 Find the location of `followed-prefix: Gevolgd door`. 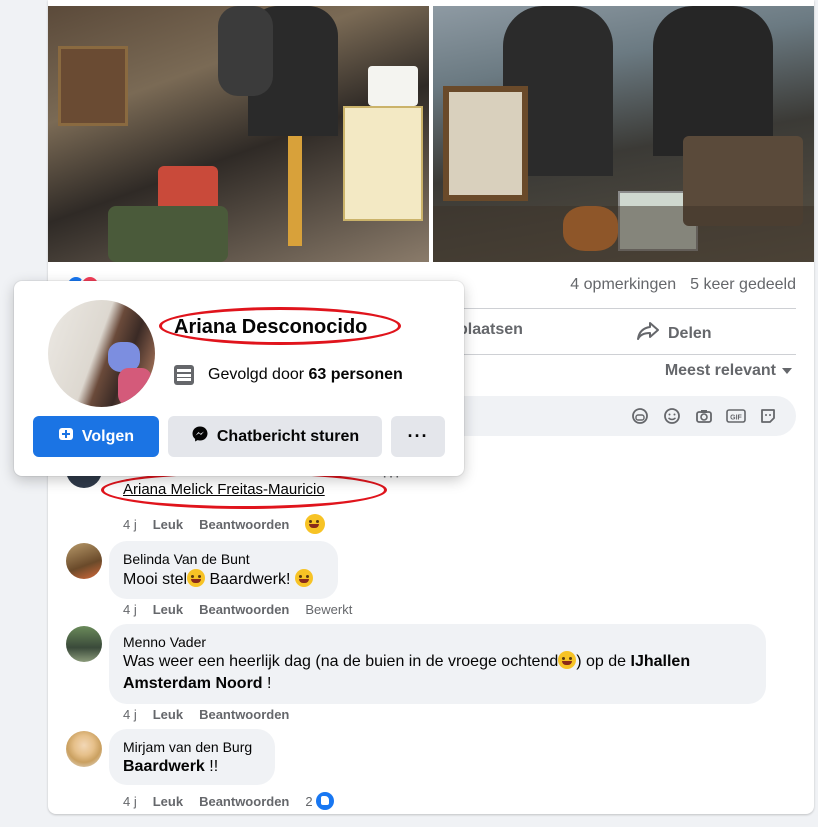

followed-prefix: Gevolgd door is located at coordinates (256, 374).